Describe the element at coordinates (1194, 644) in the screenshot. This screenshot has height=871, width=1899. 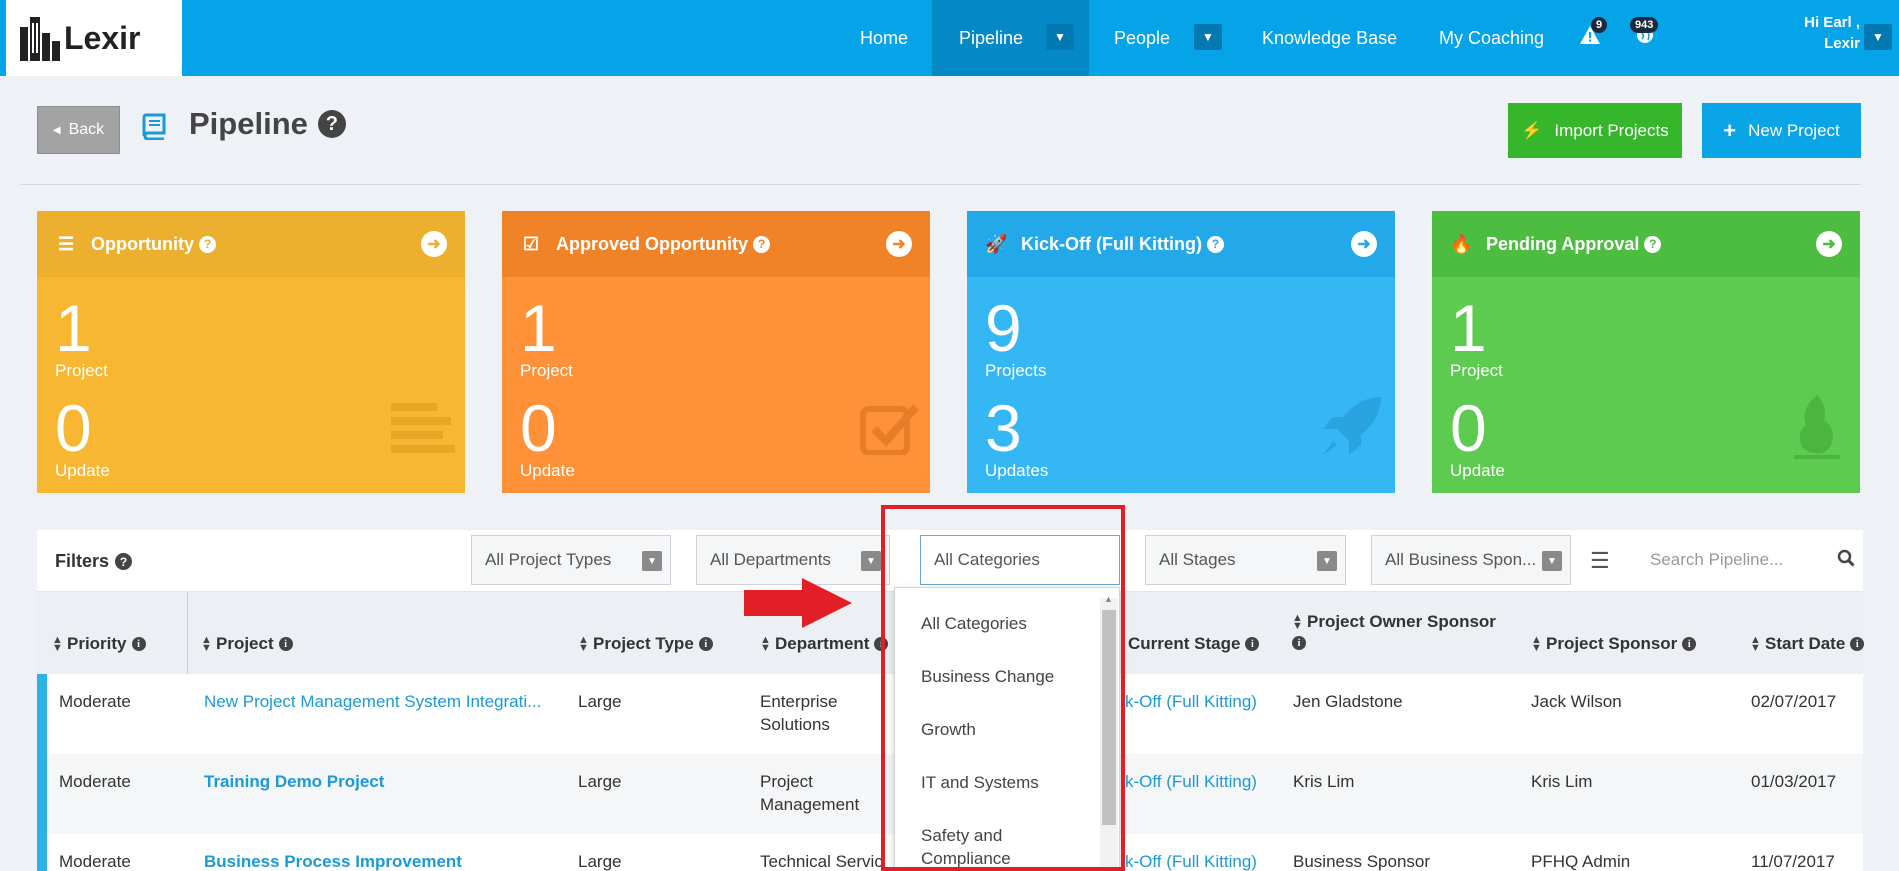
I see `header-current-stage: Current Stage i` at that location.